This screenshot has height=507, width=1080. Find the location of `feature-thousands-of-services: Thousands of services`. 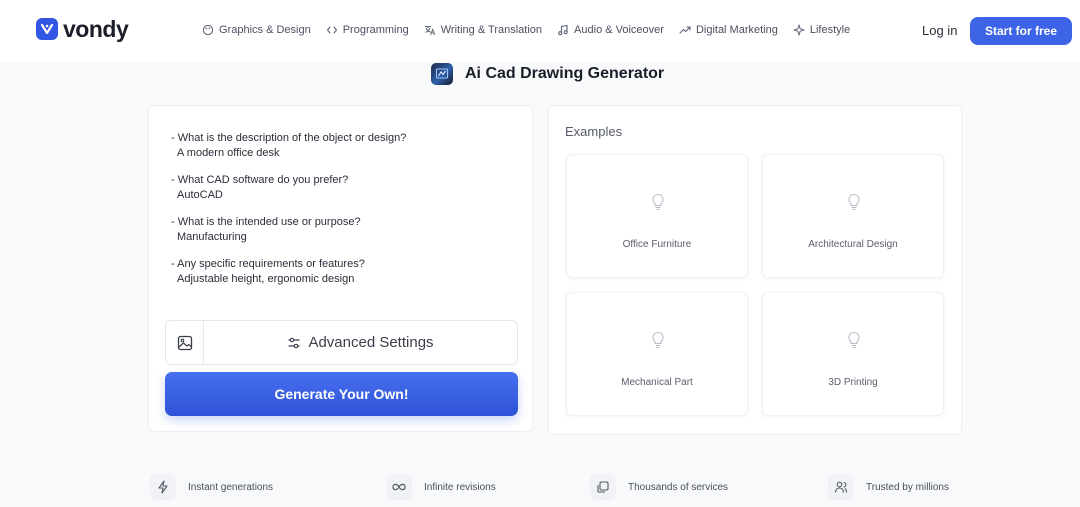

feature-thousands-of-services: Thousands of services is located at coordinates (659, 487).